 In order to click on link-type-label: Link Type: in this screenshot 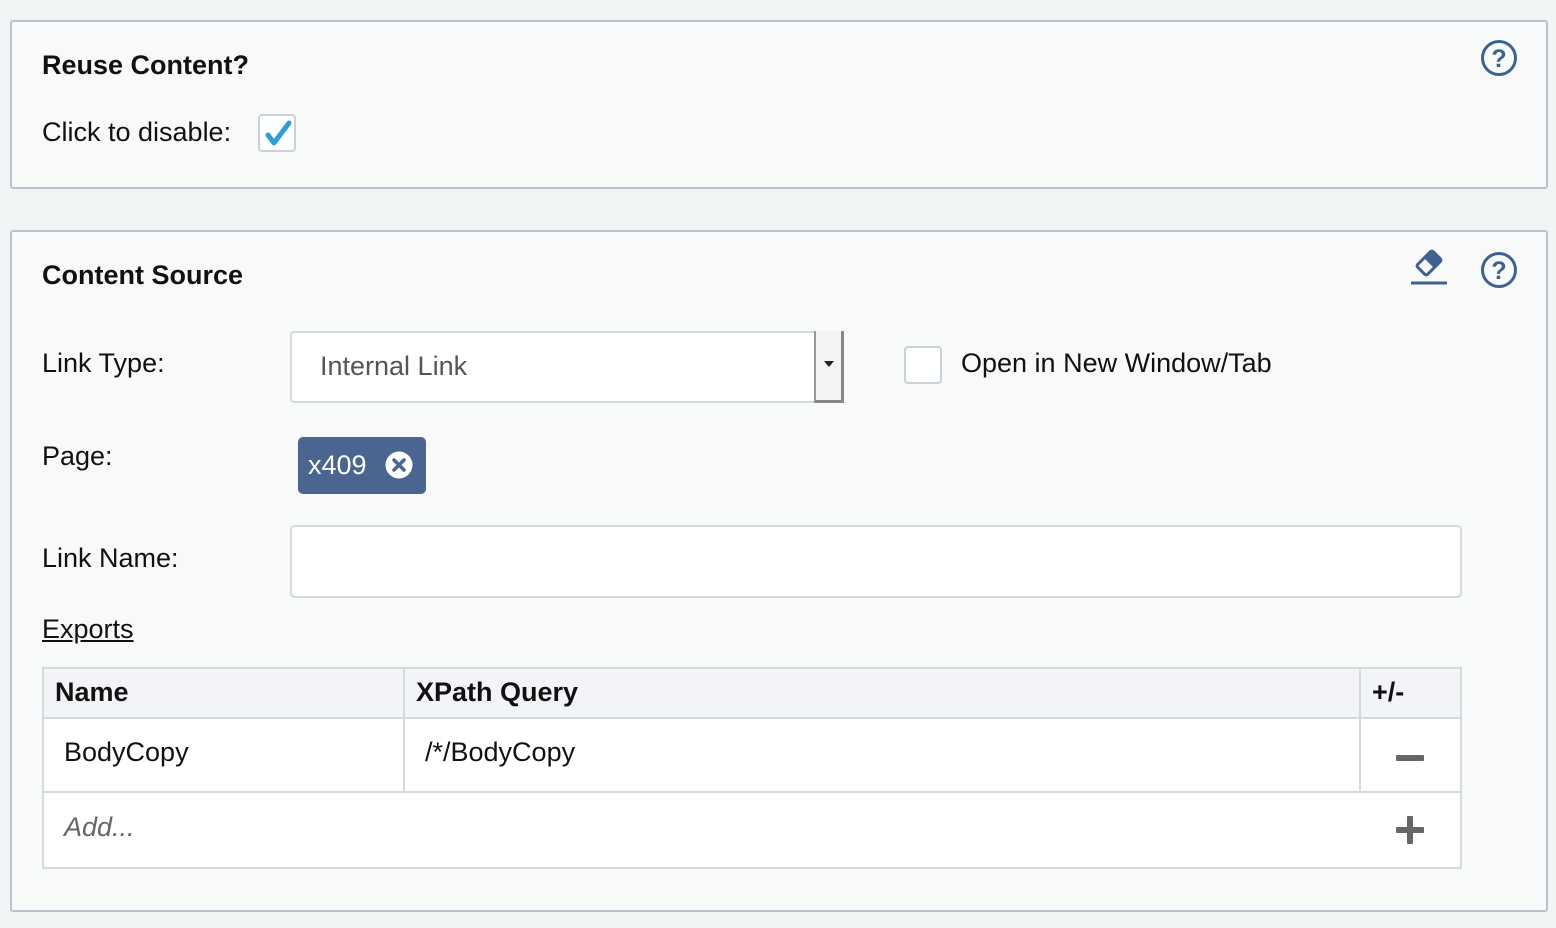, I will do `click(103, 363)`.